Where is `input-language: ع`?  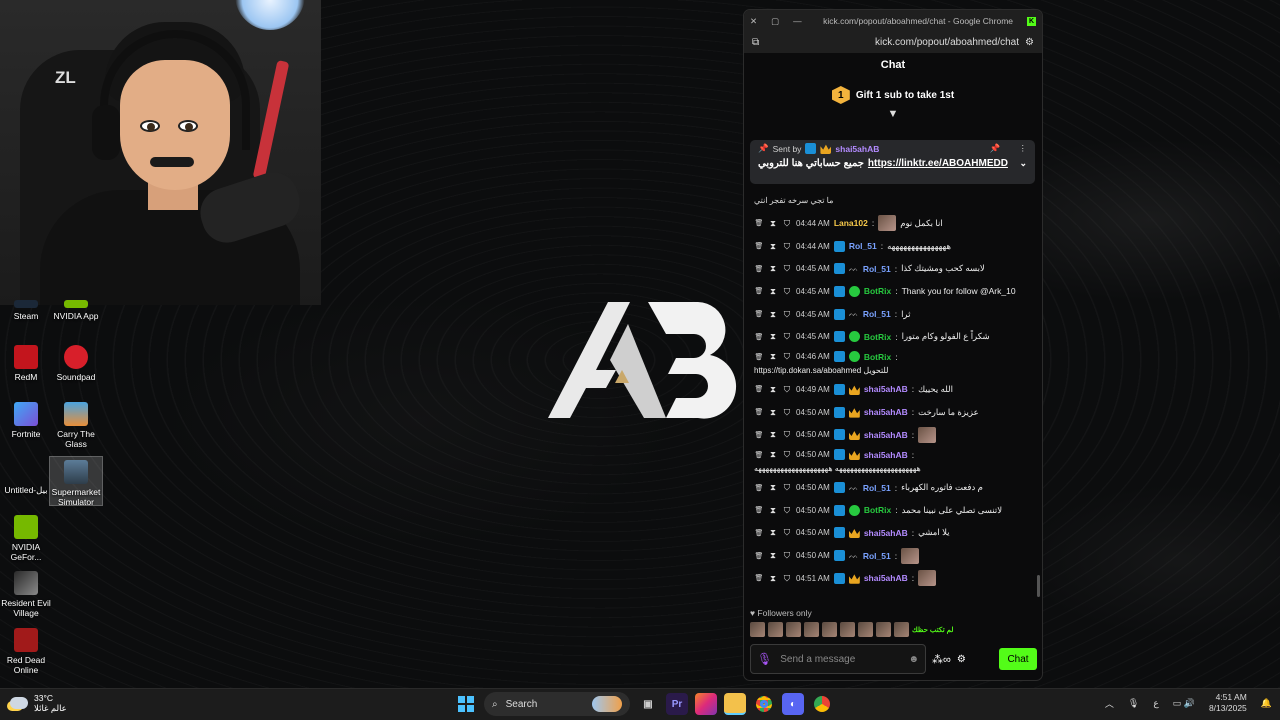 input-language: ع is located at coordinates (1155, 703).